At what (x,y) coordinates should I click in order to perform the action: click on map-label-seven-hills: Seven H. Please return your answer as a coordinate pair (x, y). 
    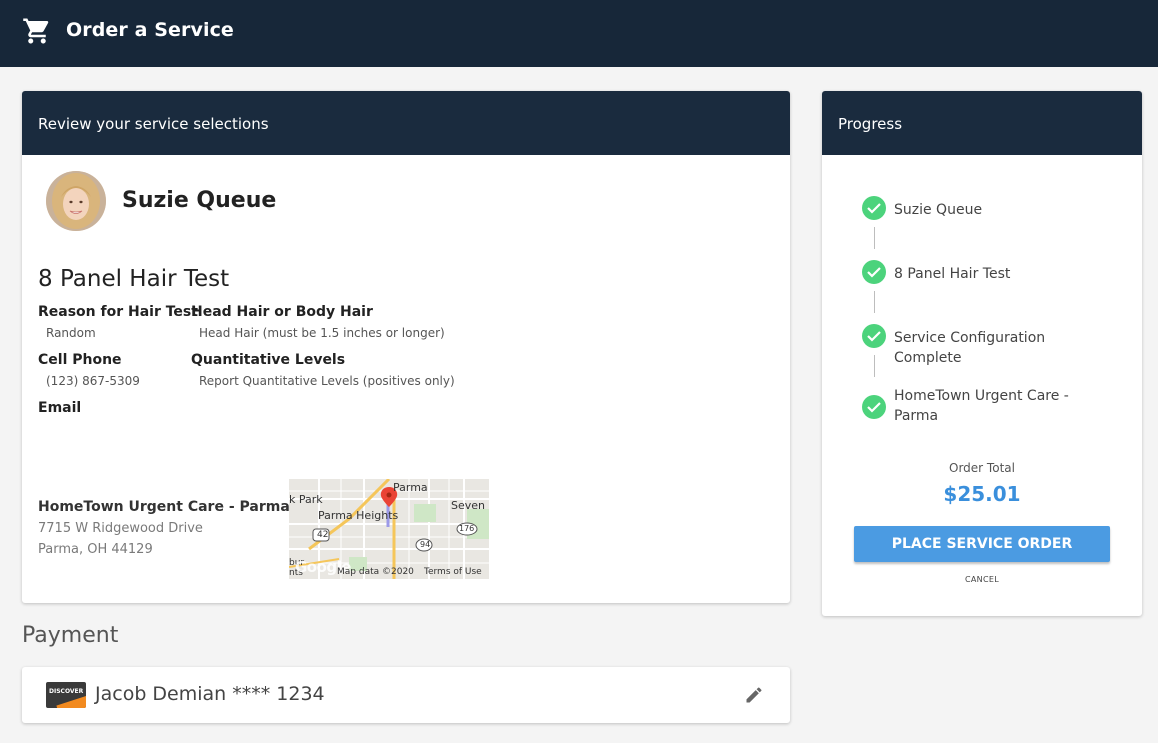
    Looking at the image, I should click on (470, 505).